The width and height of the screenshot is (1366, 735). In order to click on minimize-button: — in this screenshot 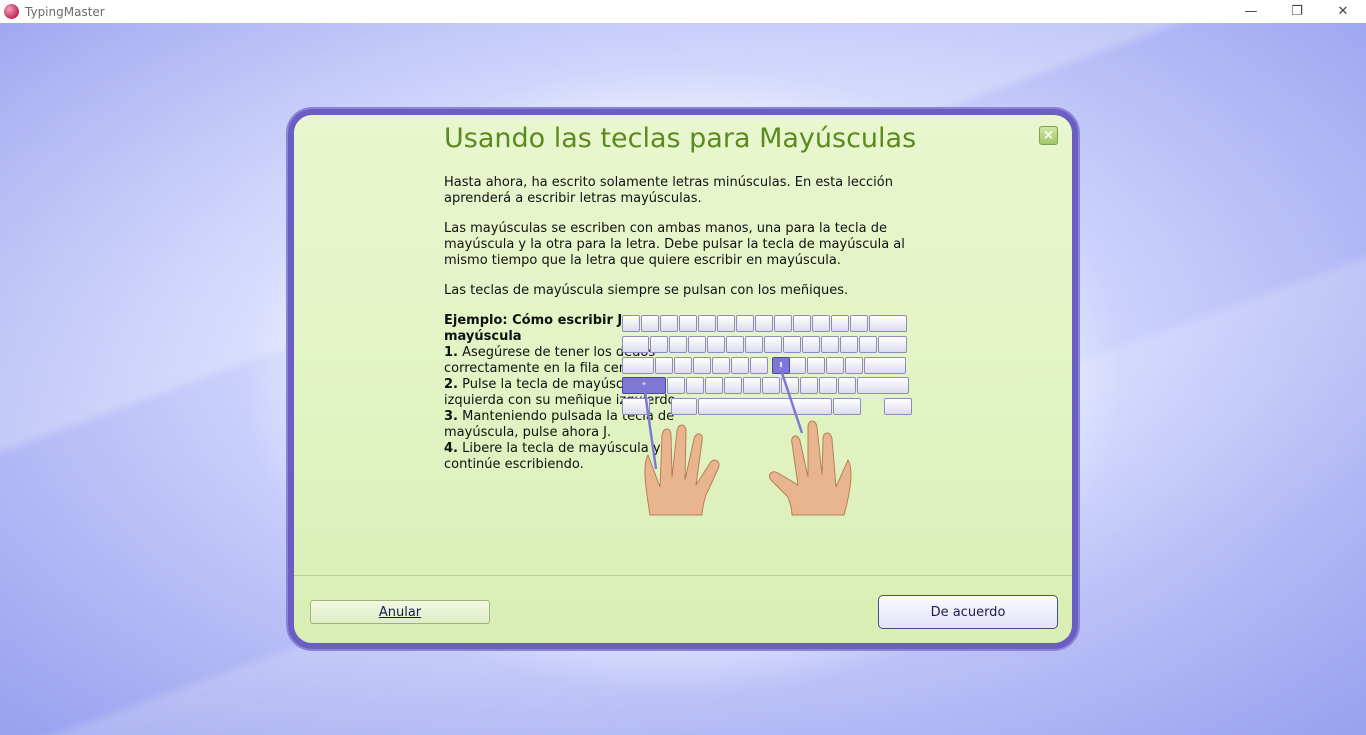, I will do `click(1251, 11)`.